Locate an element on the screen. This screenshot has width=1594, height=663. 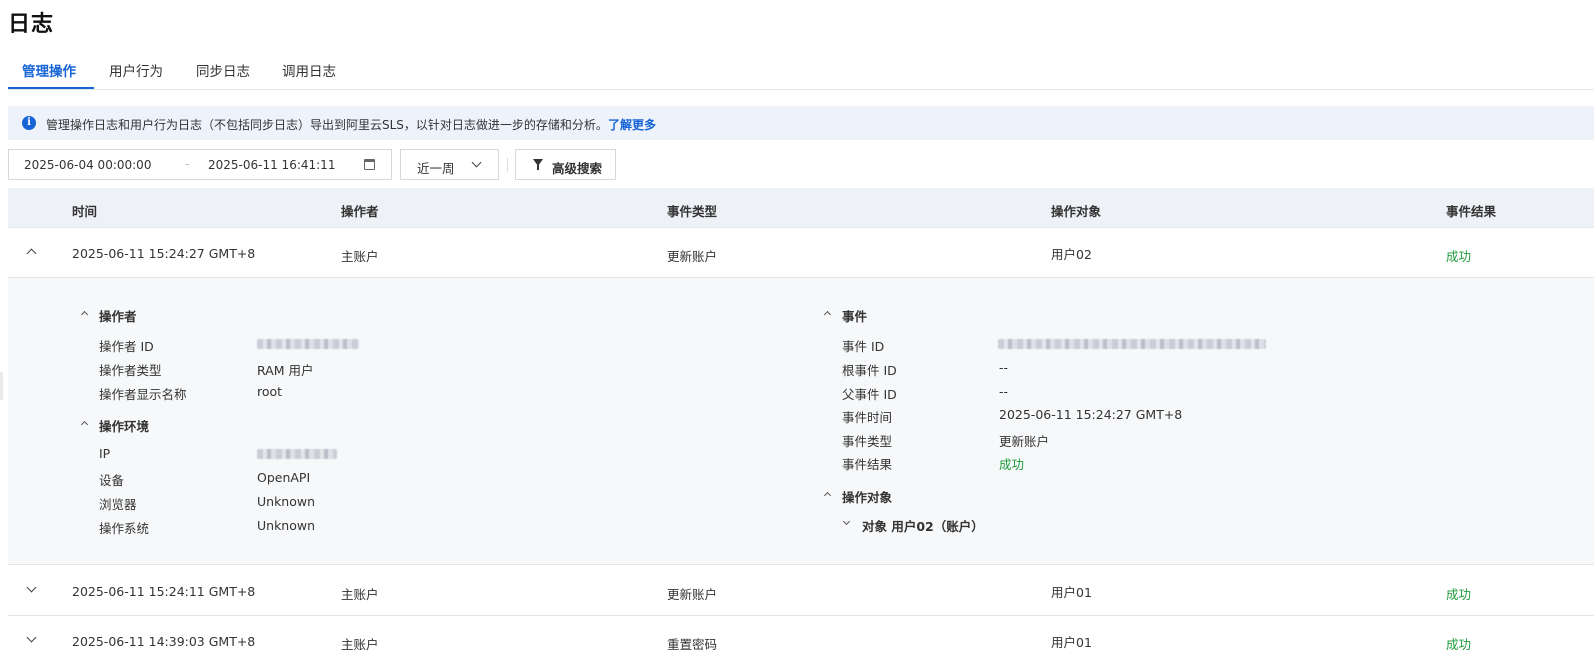
event-type-label: 事件类型 is located at coordinates (867, 441).